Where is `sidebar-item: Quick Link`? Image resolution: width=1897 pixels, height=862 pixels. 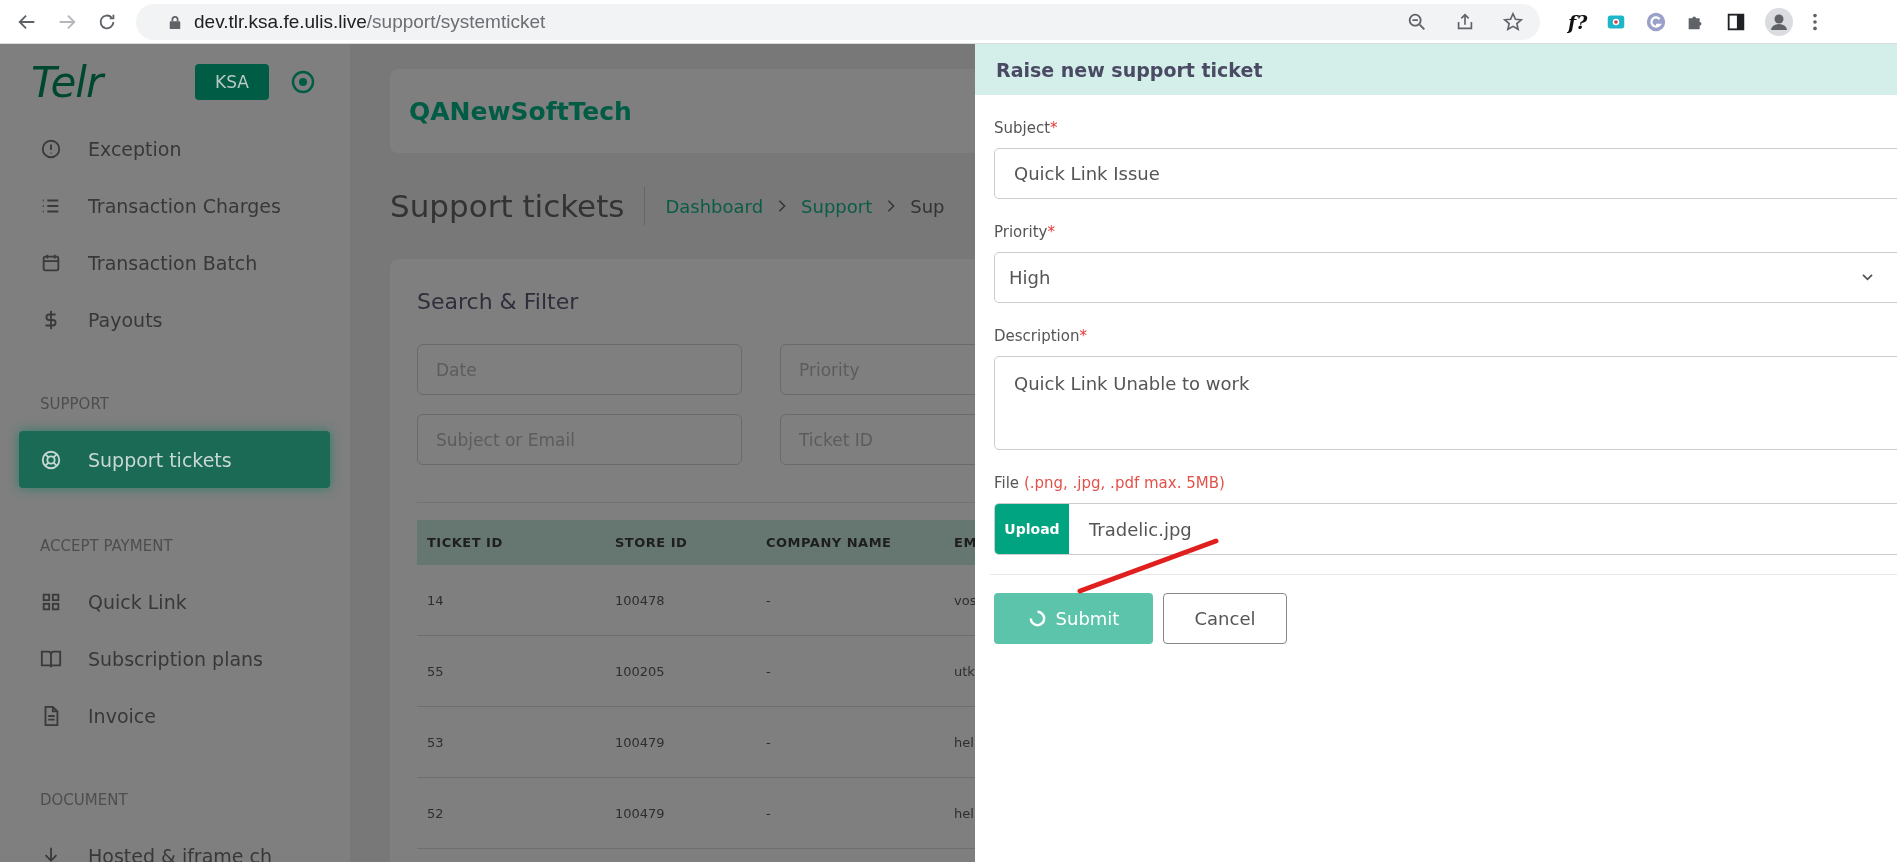
sidebar-item: Quick Link is located at coordinates (174, 601).